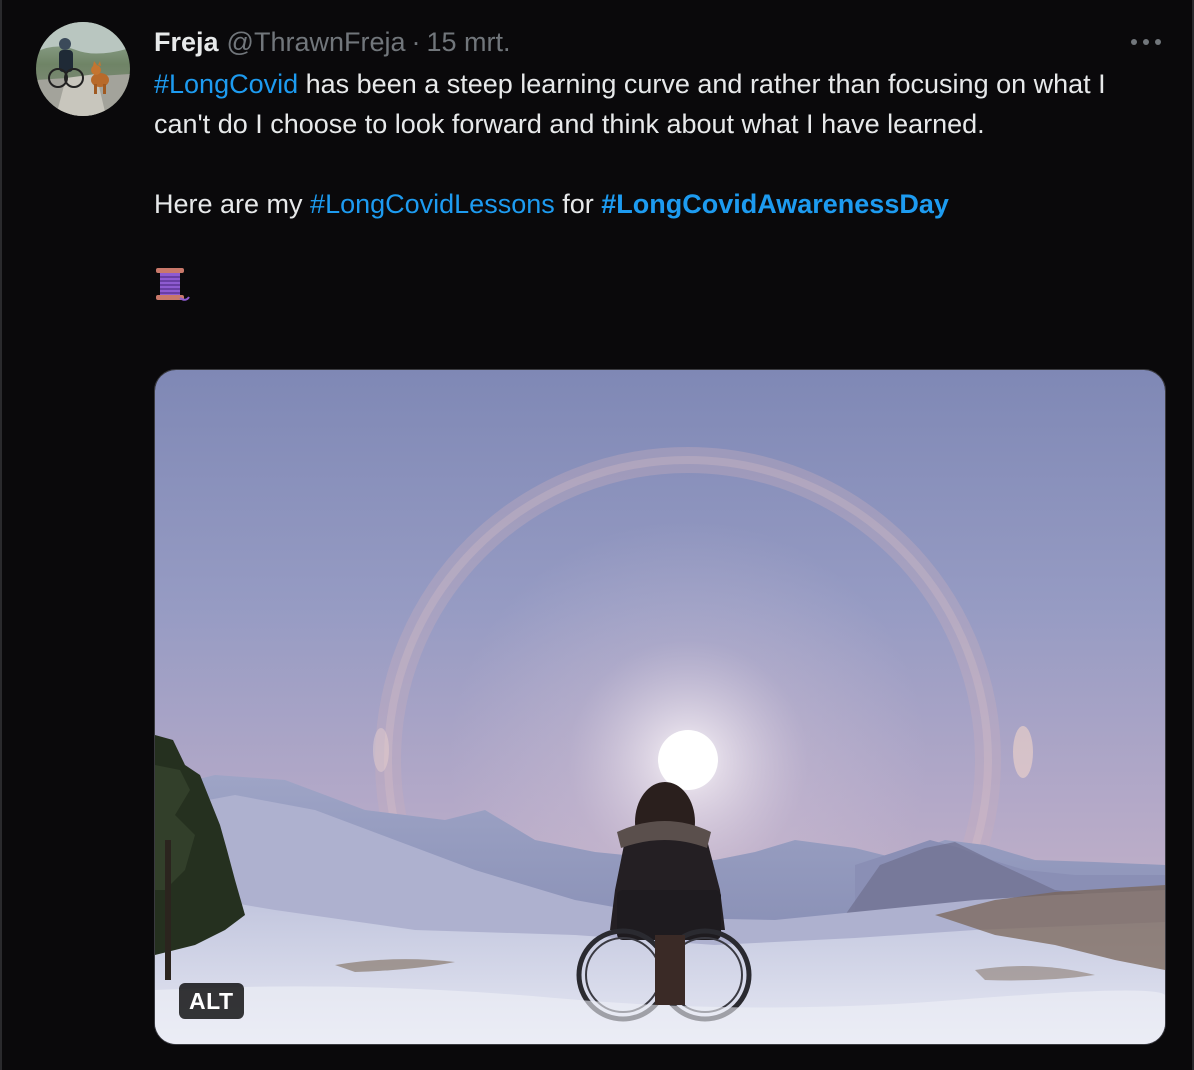 The width and height of the screenshot is (1194, 1070). I want to click on thread-spool-icon, so click(172, 290).